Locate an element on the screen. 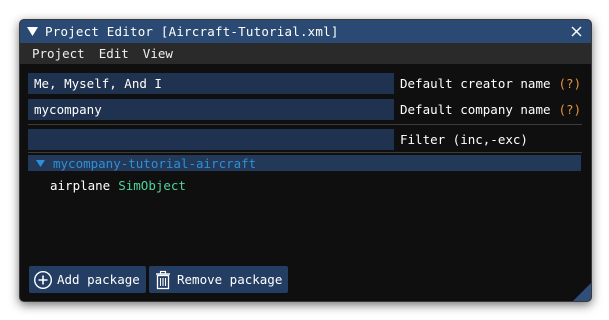 This screenshot has width=609, height=320. collapse-triangle-icon is located at coordinates (33, 31).